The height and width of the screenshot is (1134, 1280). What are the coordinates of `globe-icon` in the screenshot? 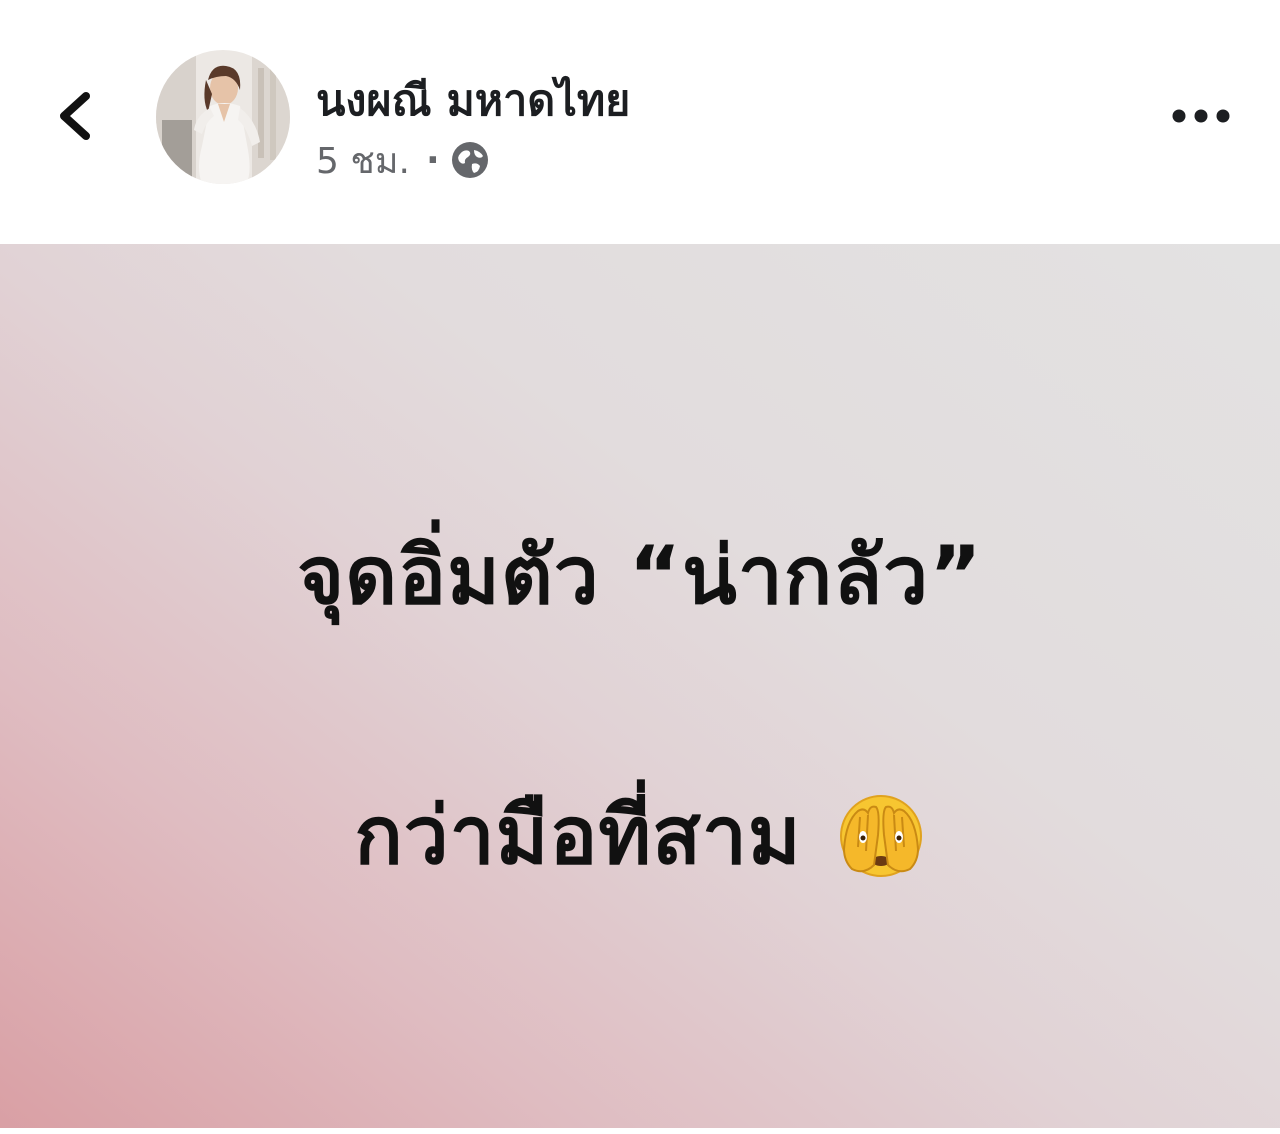 It's located at (469, 160).